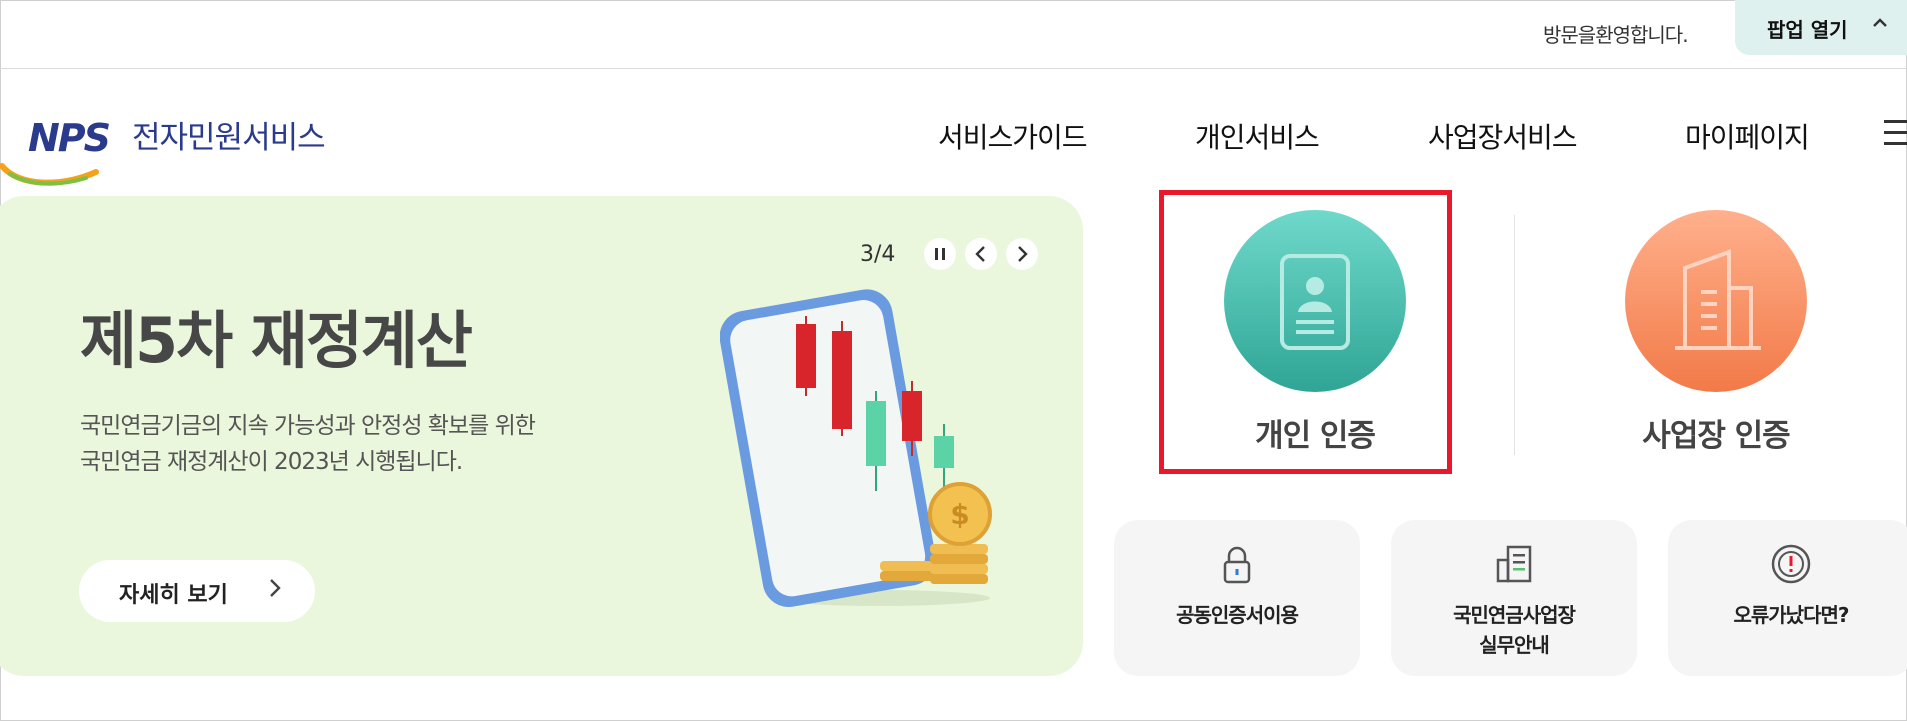 The image size is (1907, 721). I want to click on tile-certificate: 공동인증서이용, so click(1237, 598).